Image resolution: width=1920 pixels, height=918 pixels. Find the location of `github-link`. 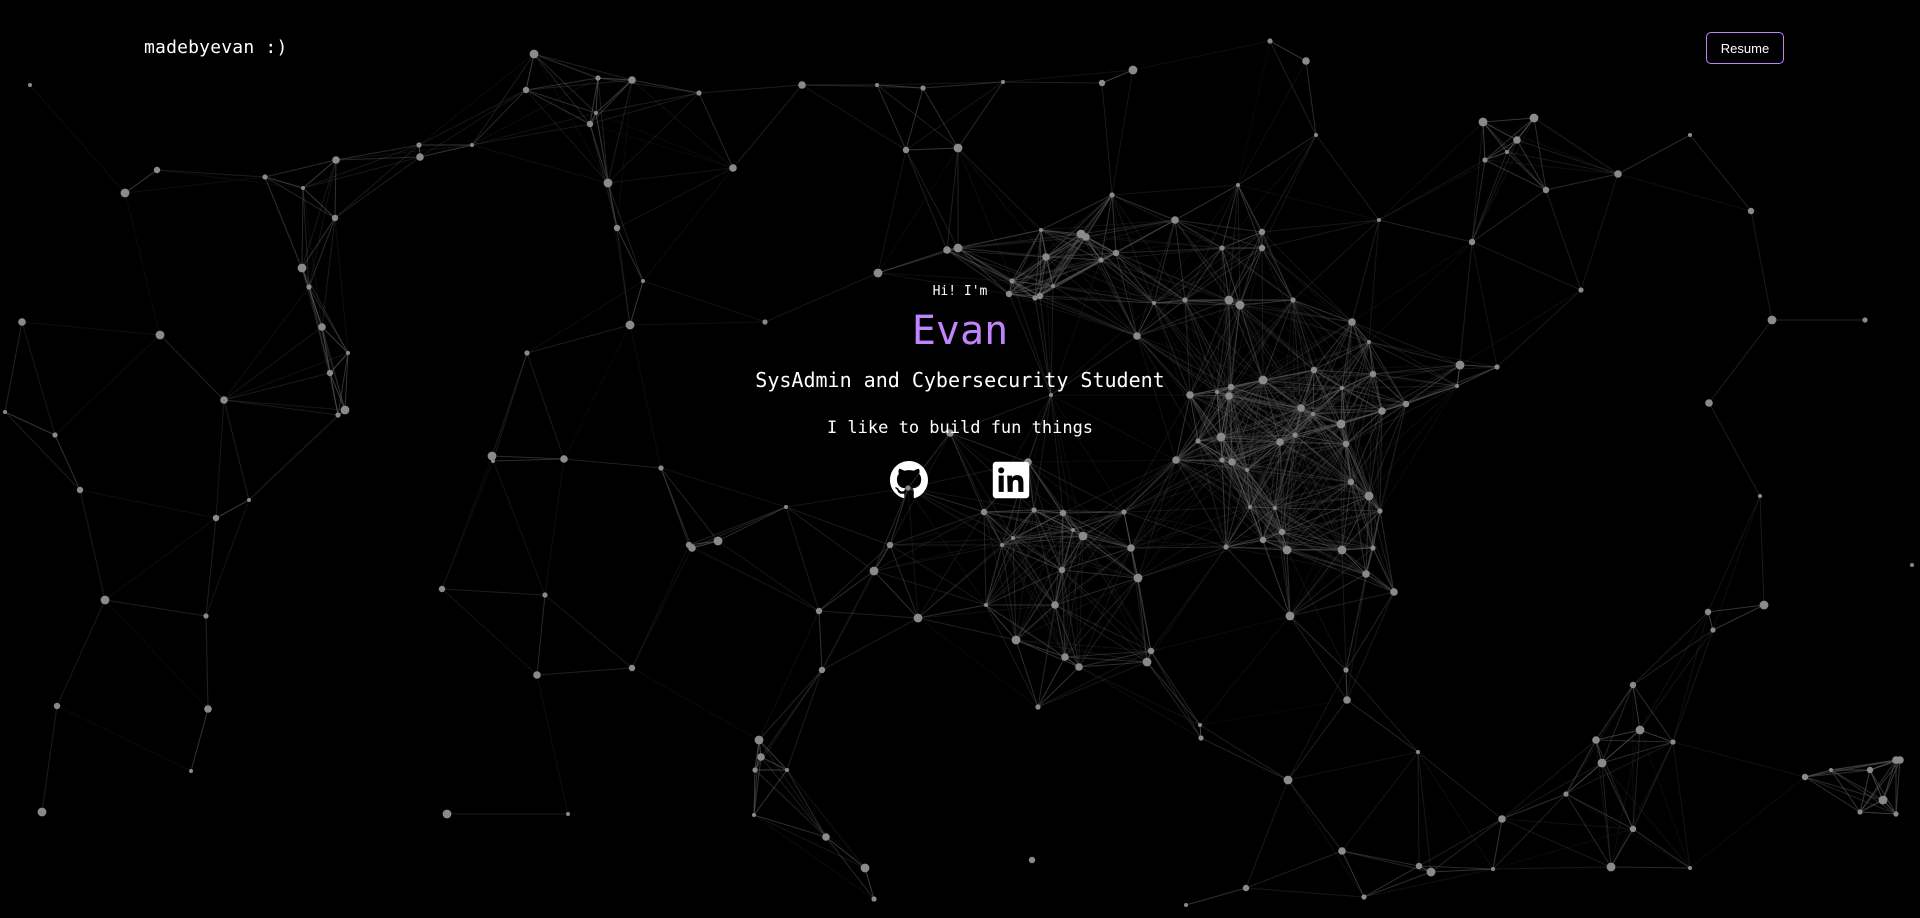

github-link is located at coordinates (909, 480).